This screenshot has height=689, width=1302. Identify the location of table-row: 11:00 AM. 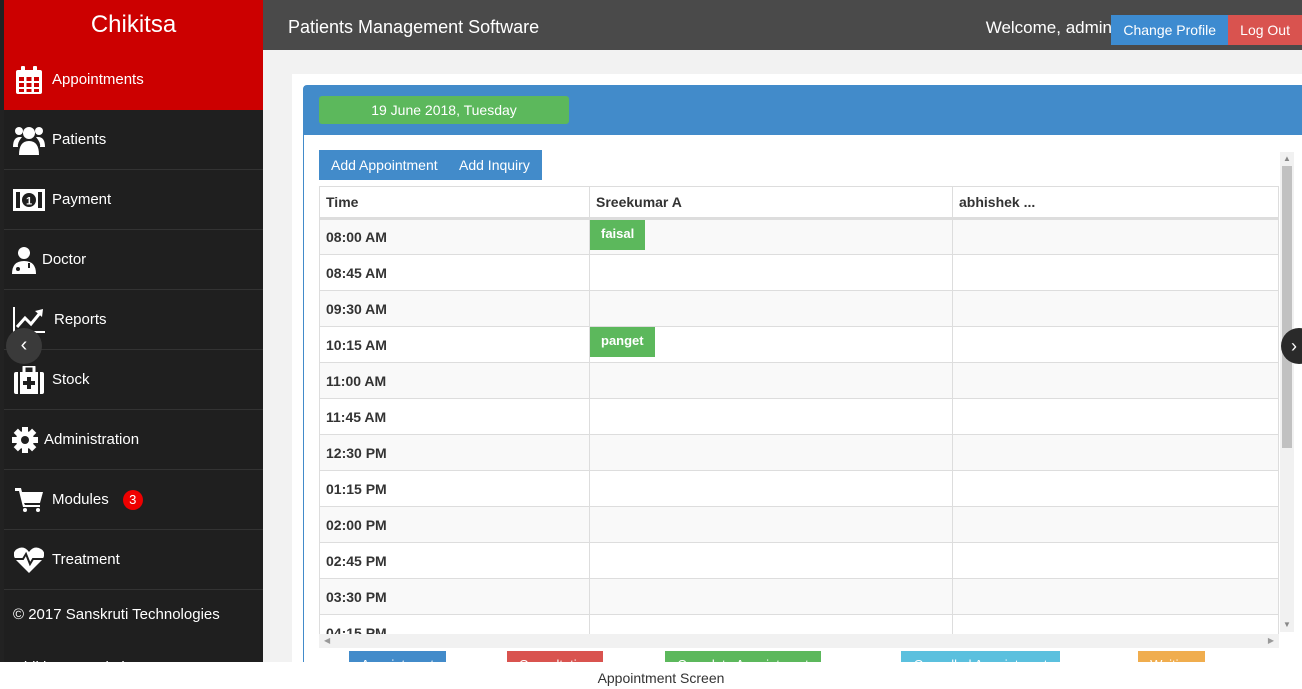
(799, 380).